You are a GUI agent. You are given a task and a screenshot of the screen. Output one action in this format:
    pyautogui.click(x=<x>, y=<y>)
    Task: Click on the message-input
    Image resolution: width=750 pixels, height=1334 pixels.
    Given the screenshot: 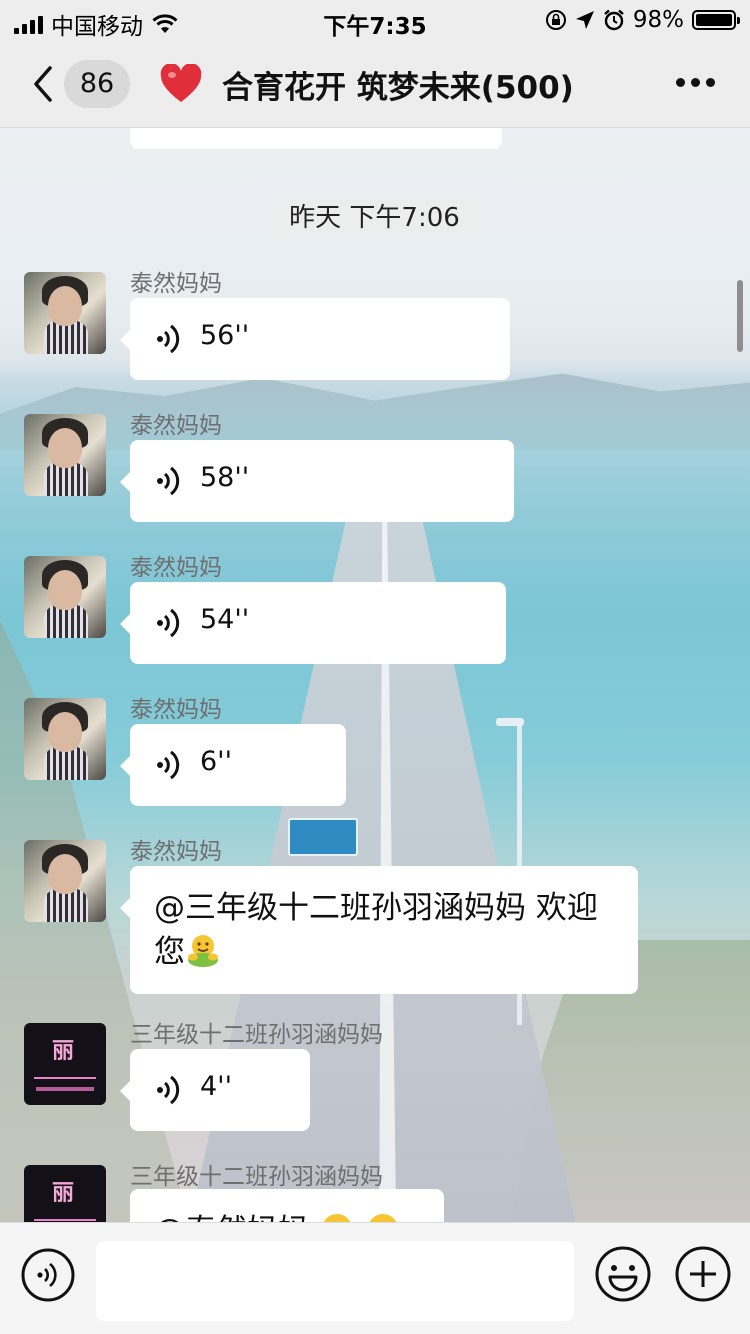 What is the action you would take?
    pyautogui.click(x=335, y=1281)
    